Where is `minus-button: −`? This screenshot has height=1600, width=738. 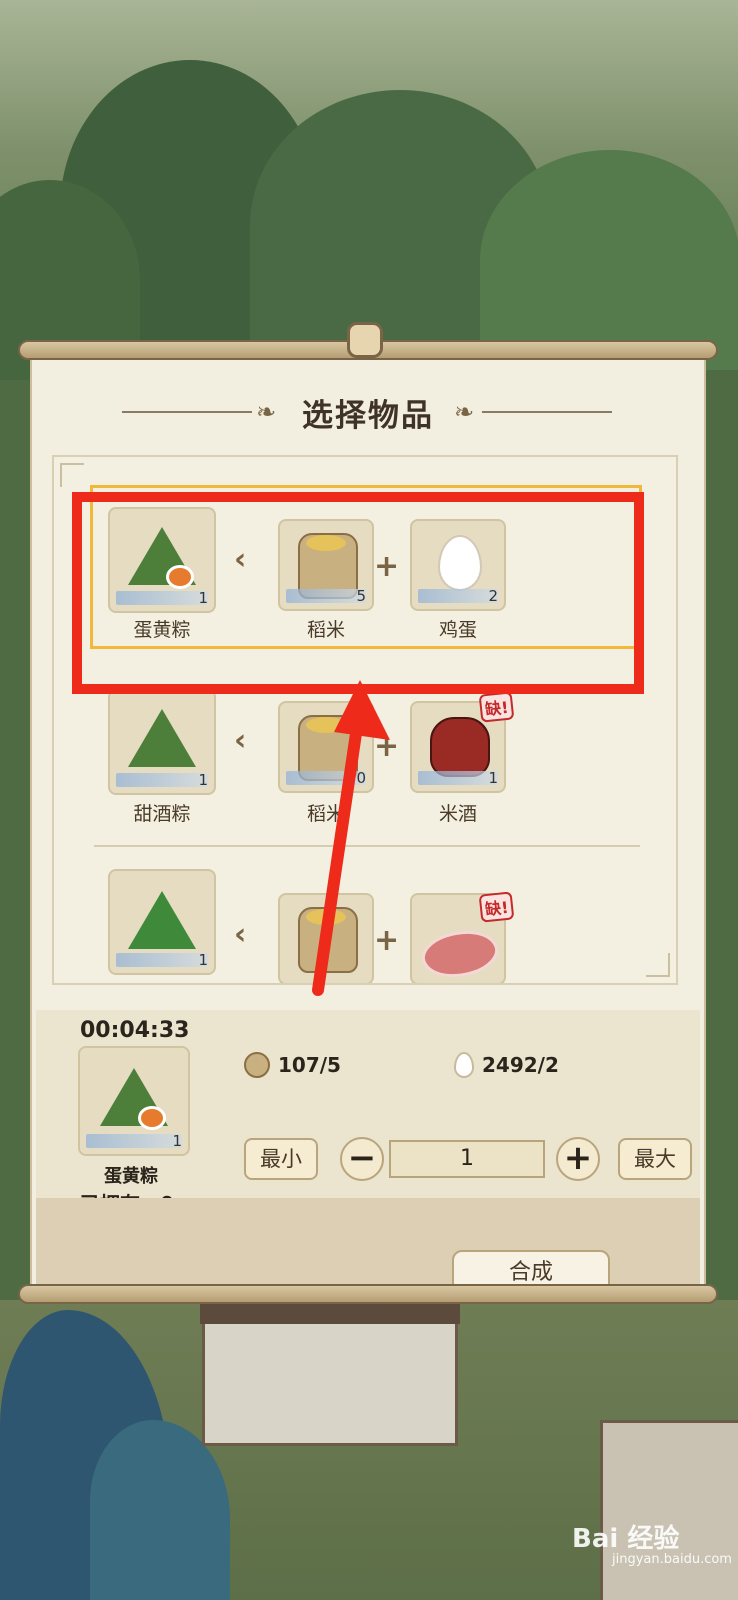
minus-button: − is located at coordinates (362, 1159).